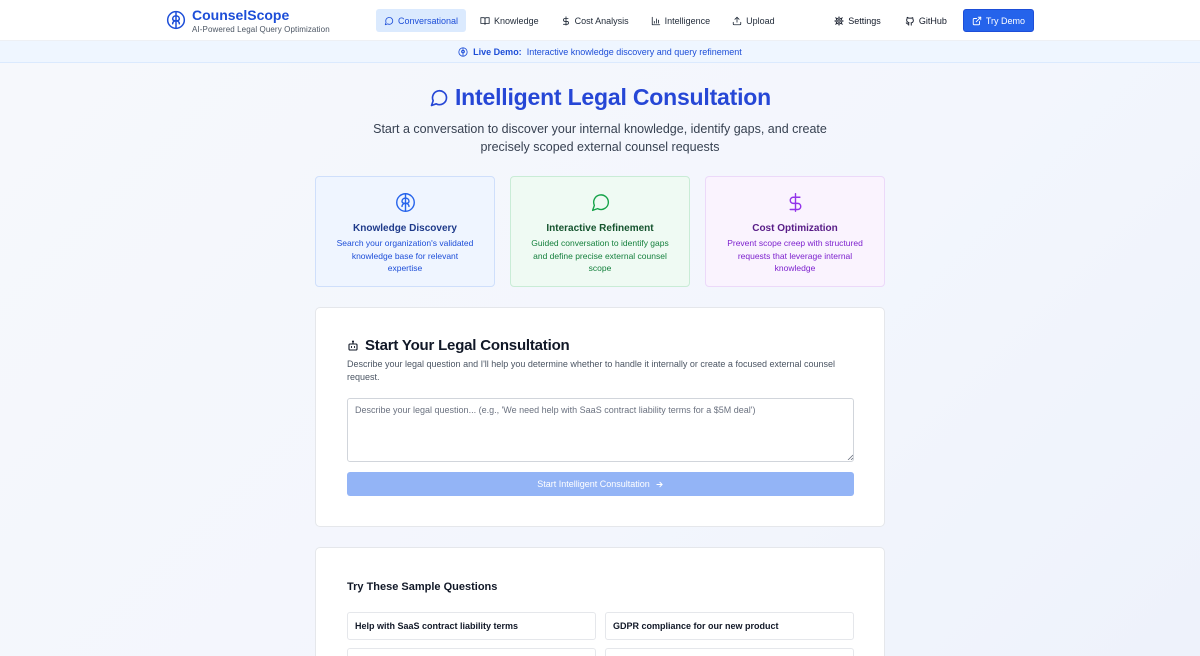 The height and width of the screenshot is (656, 1200). What do you see at coordinates (405, 228) in the screenshot?
I see `feature-title: Knowledge Discovery` at bounding box center [405, 228].